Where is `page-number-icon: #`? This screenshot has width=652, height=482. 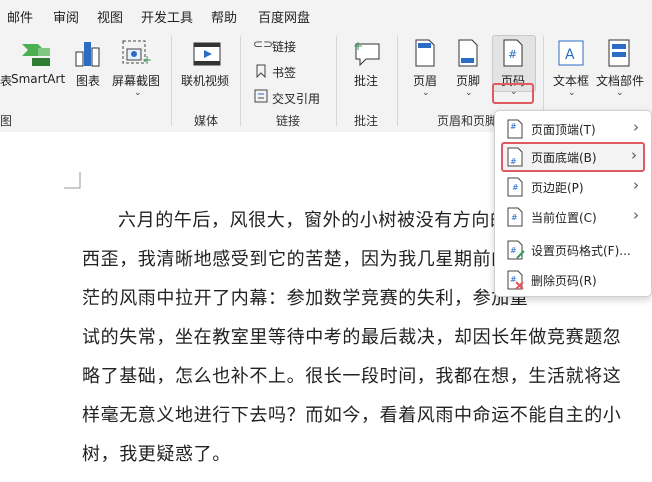 page-number-icon: # is located at coordinates (513, 53).